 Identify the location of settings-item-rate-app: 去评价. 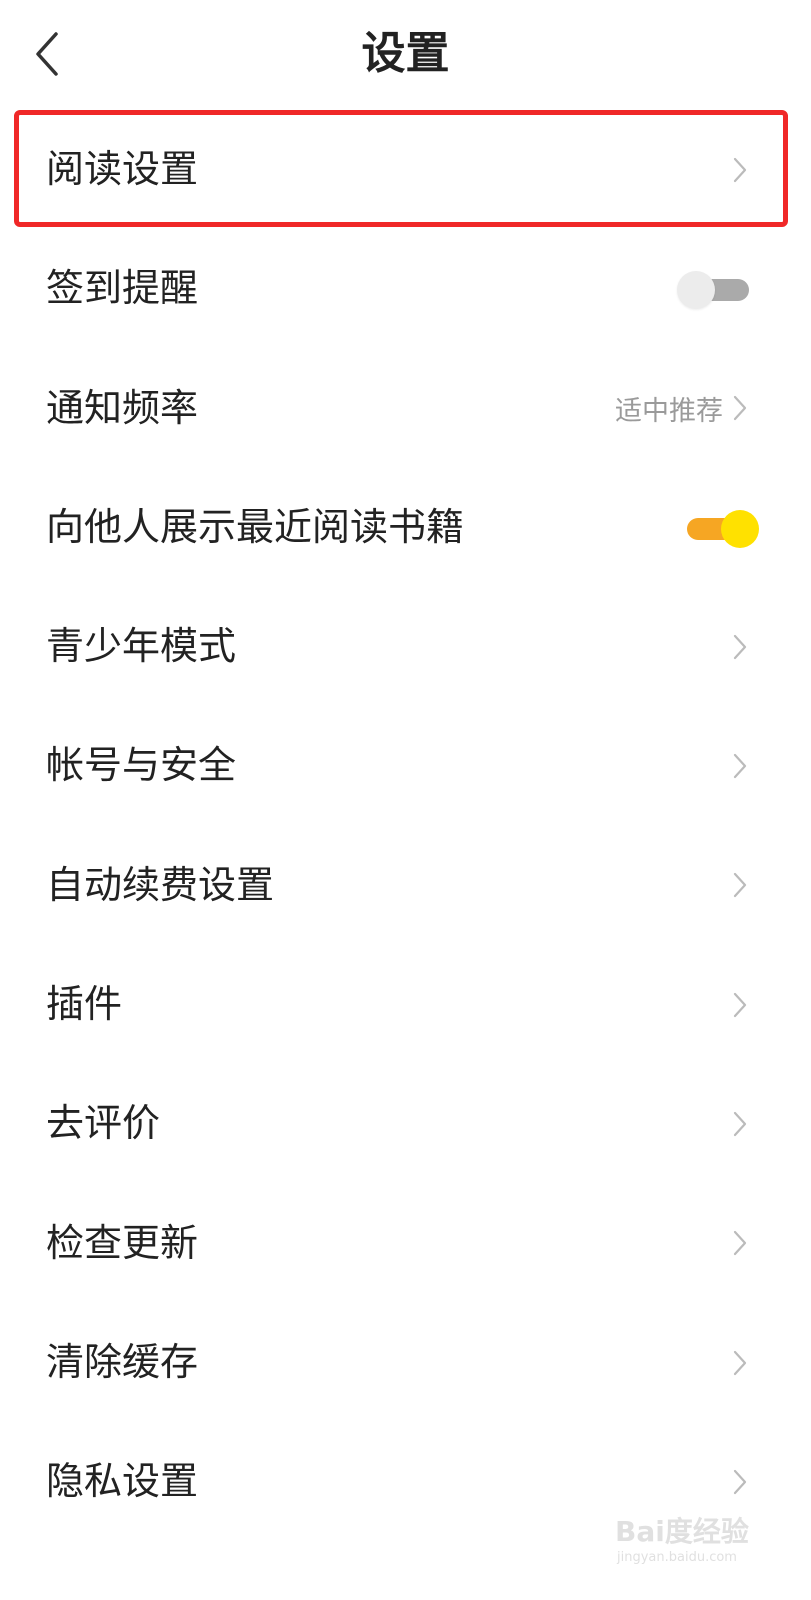
(405, 1123).